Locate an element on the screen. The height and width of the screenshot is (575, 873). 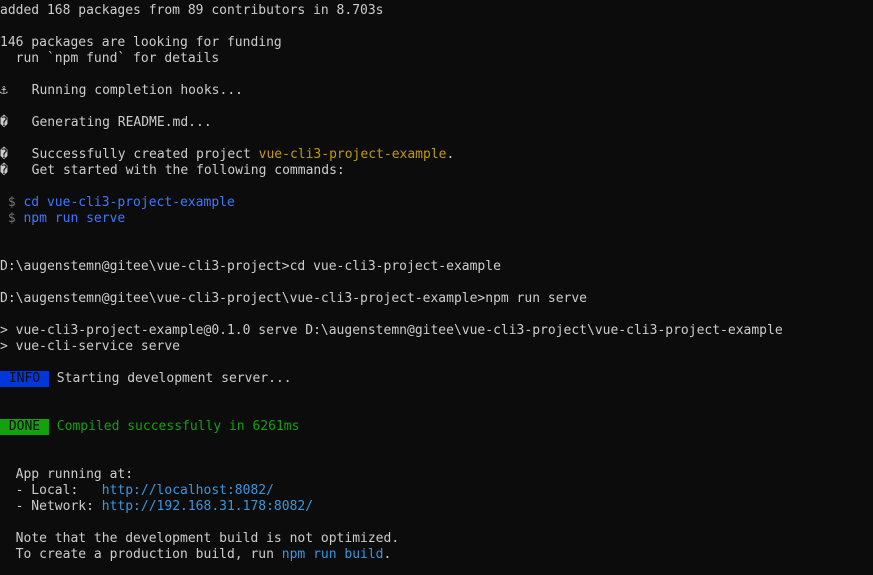
build-hint-prefix: To create a production build, run is located at coordinates (141, 554).